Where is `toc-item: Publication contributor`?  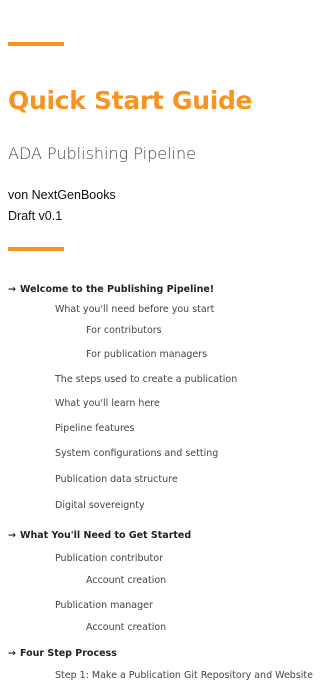 toc-item: Publication contributor is located at coordinates (109, 558).